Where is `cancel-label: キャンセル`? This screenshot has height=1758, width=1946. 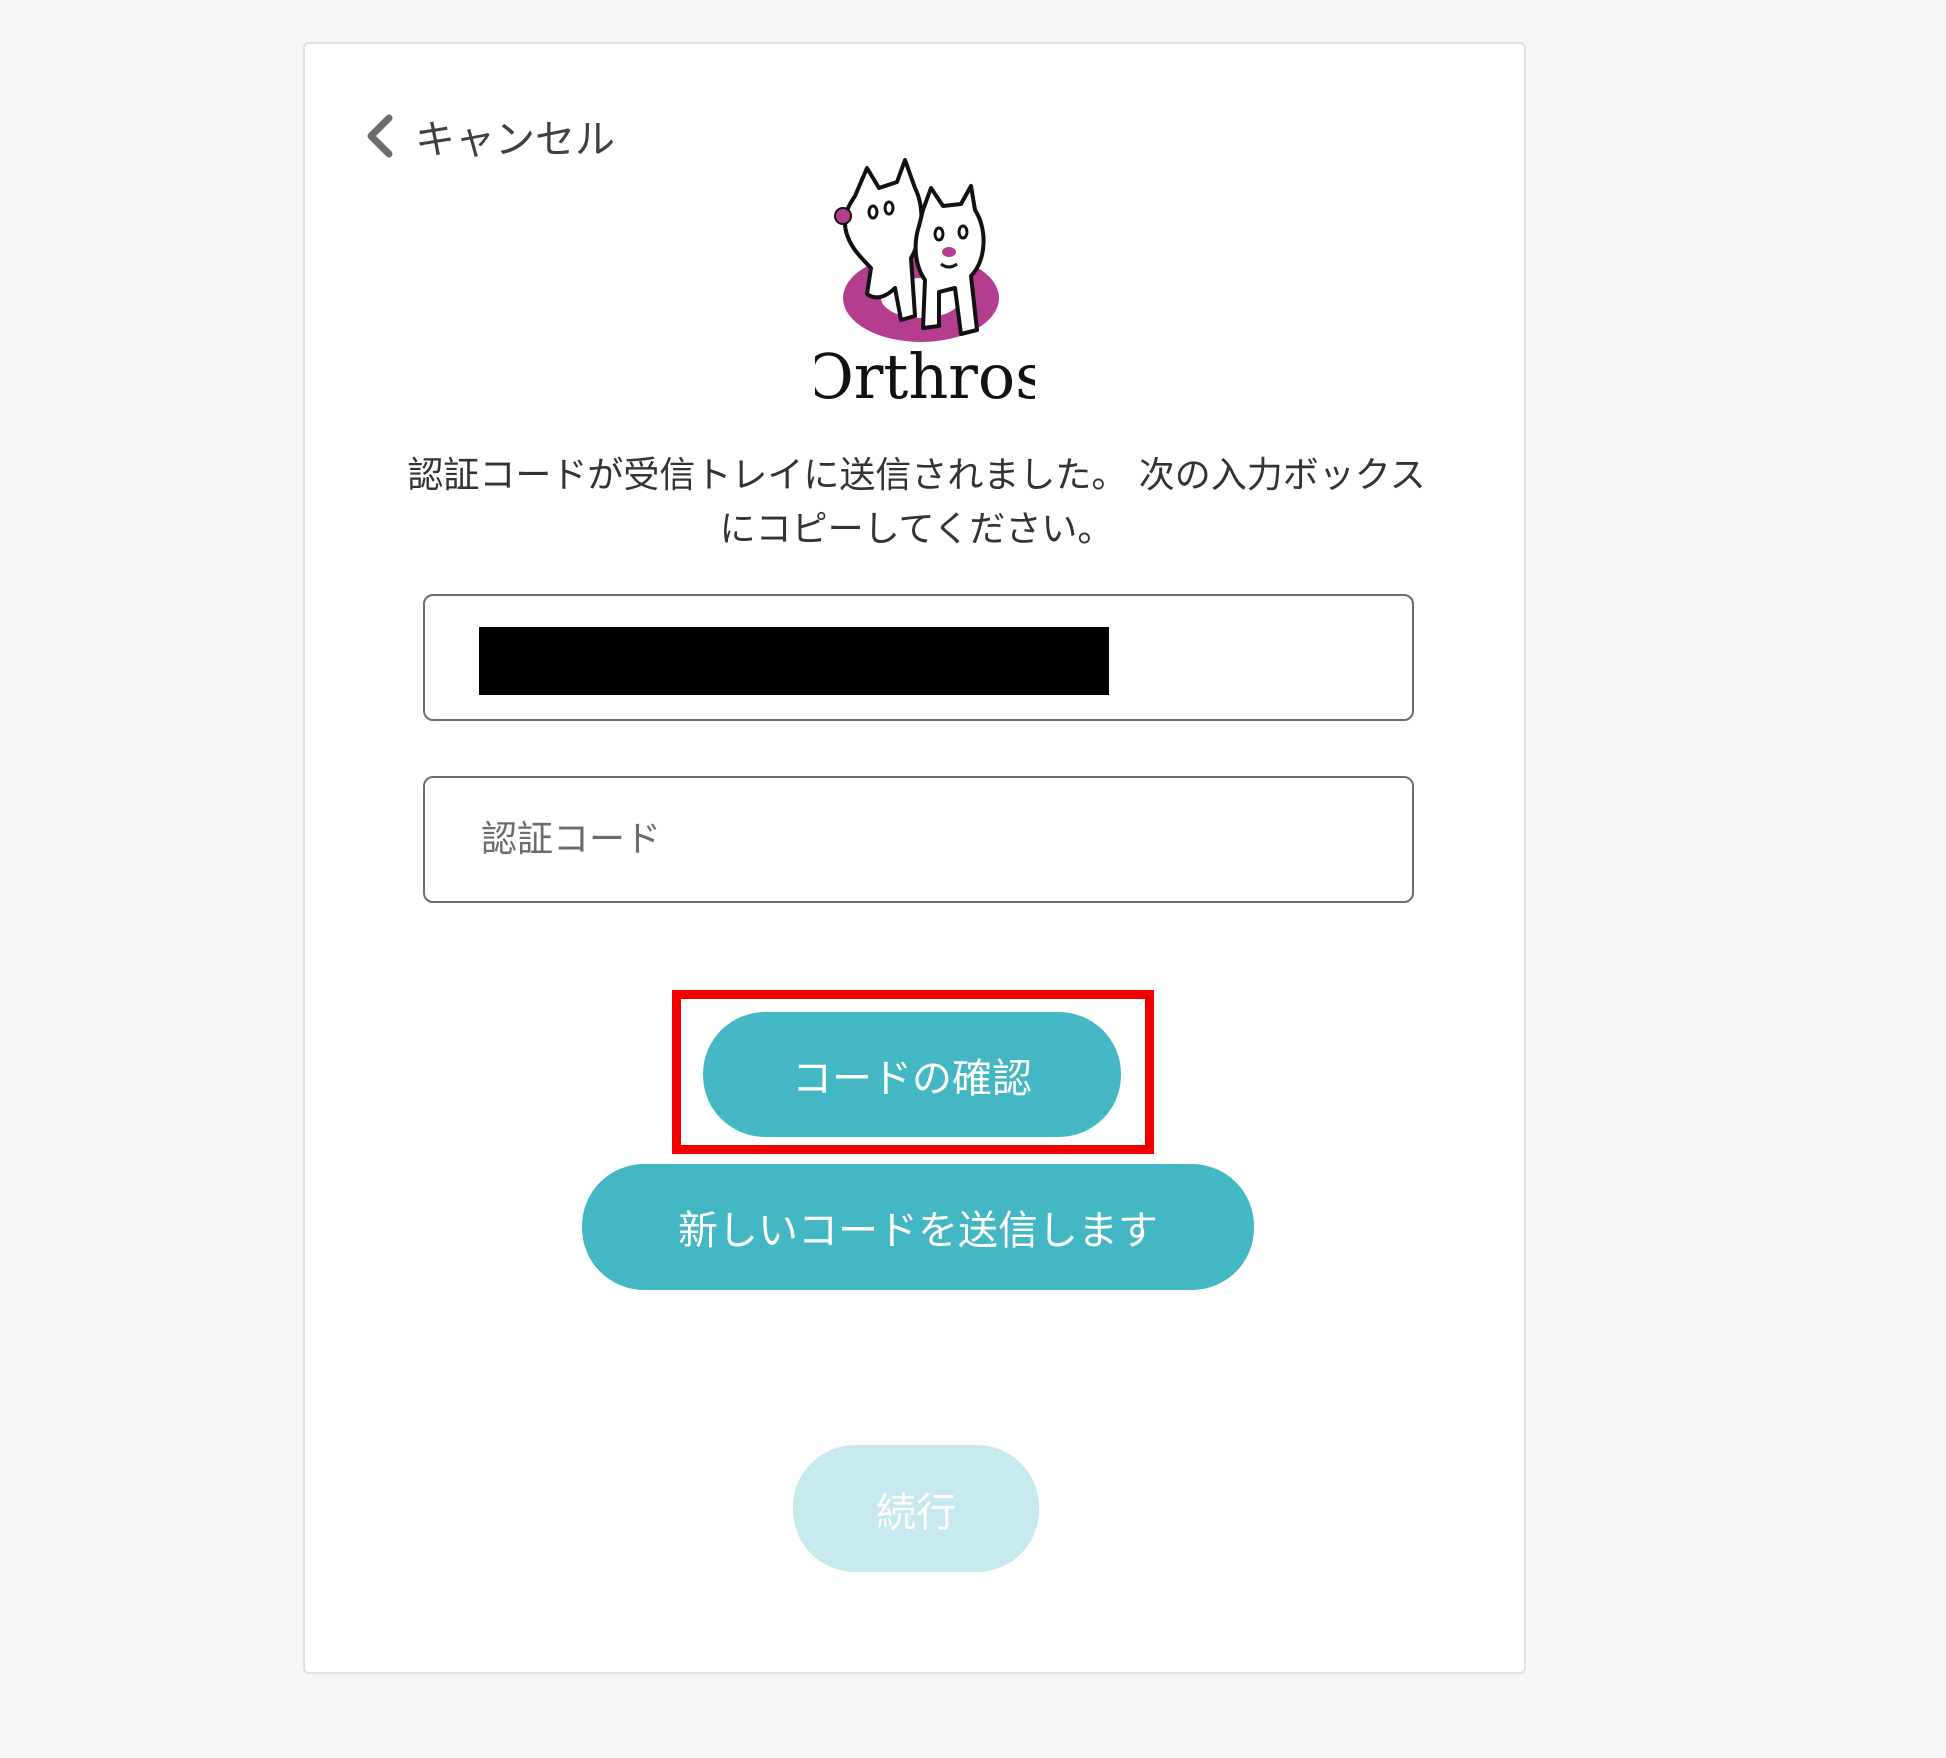 cancel-label: キャンセル is located at coordinates (515, 140).